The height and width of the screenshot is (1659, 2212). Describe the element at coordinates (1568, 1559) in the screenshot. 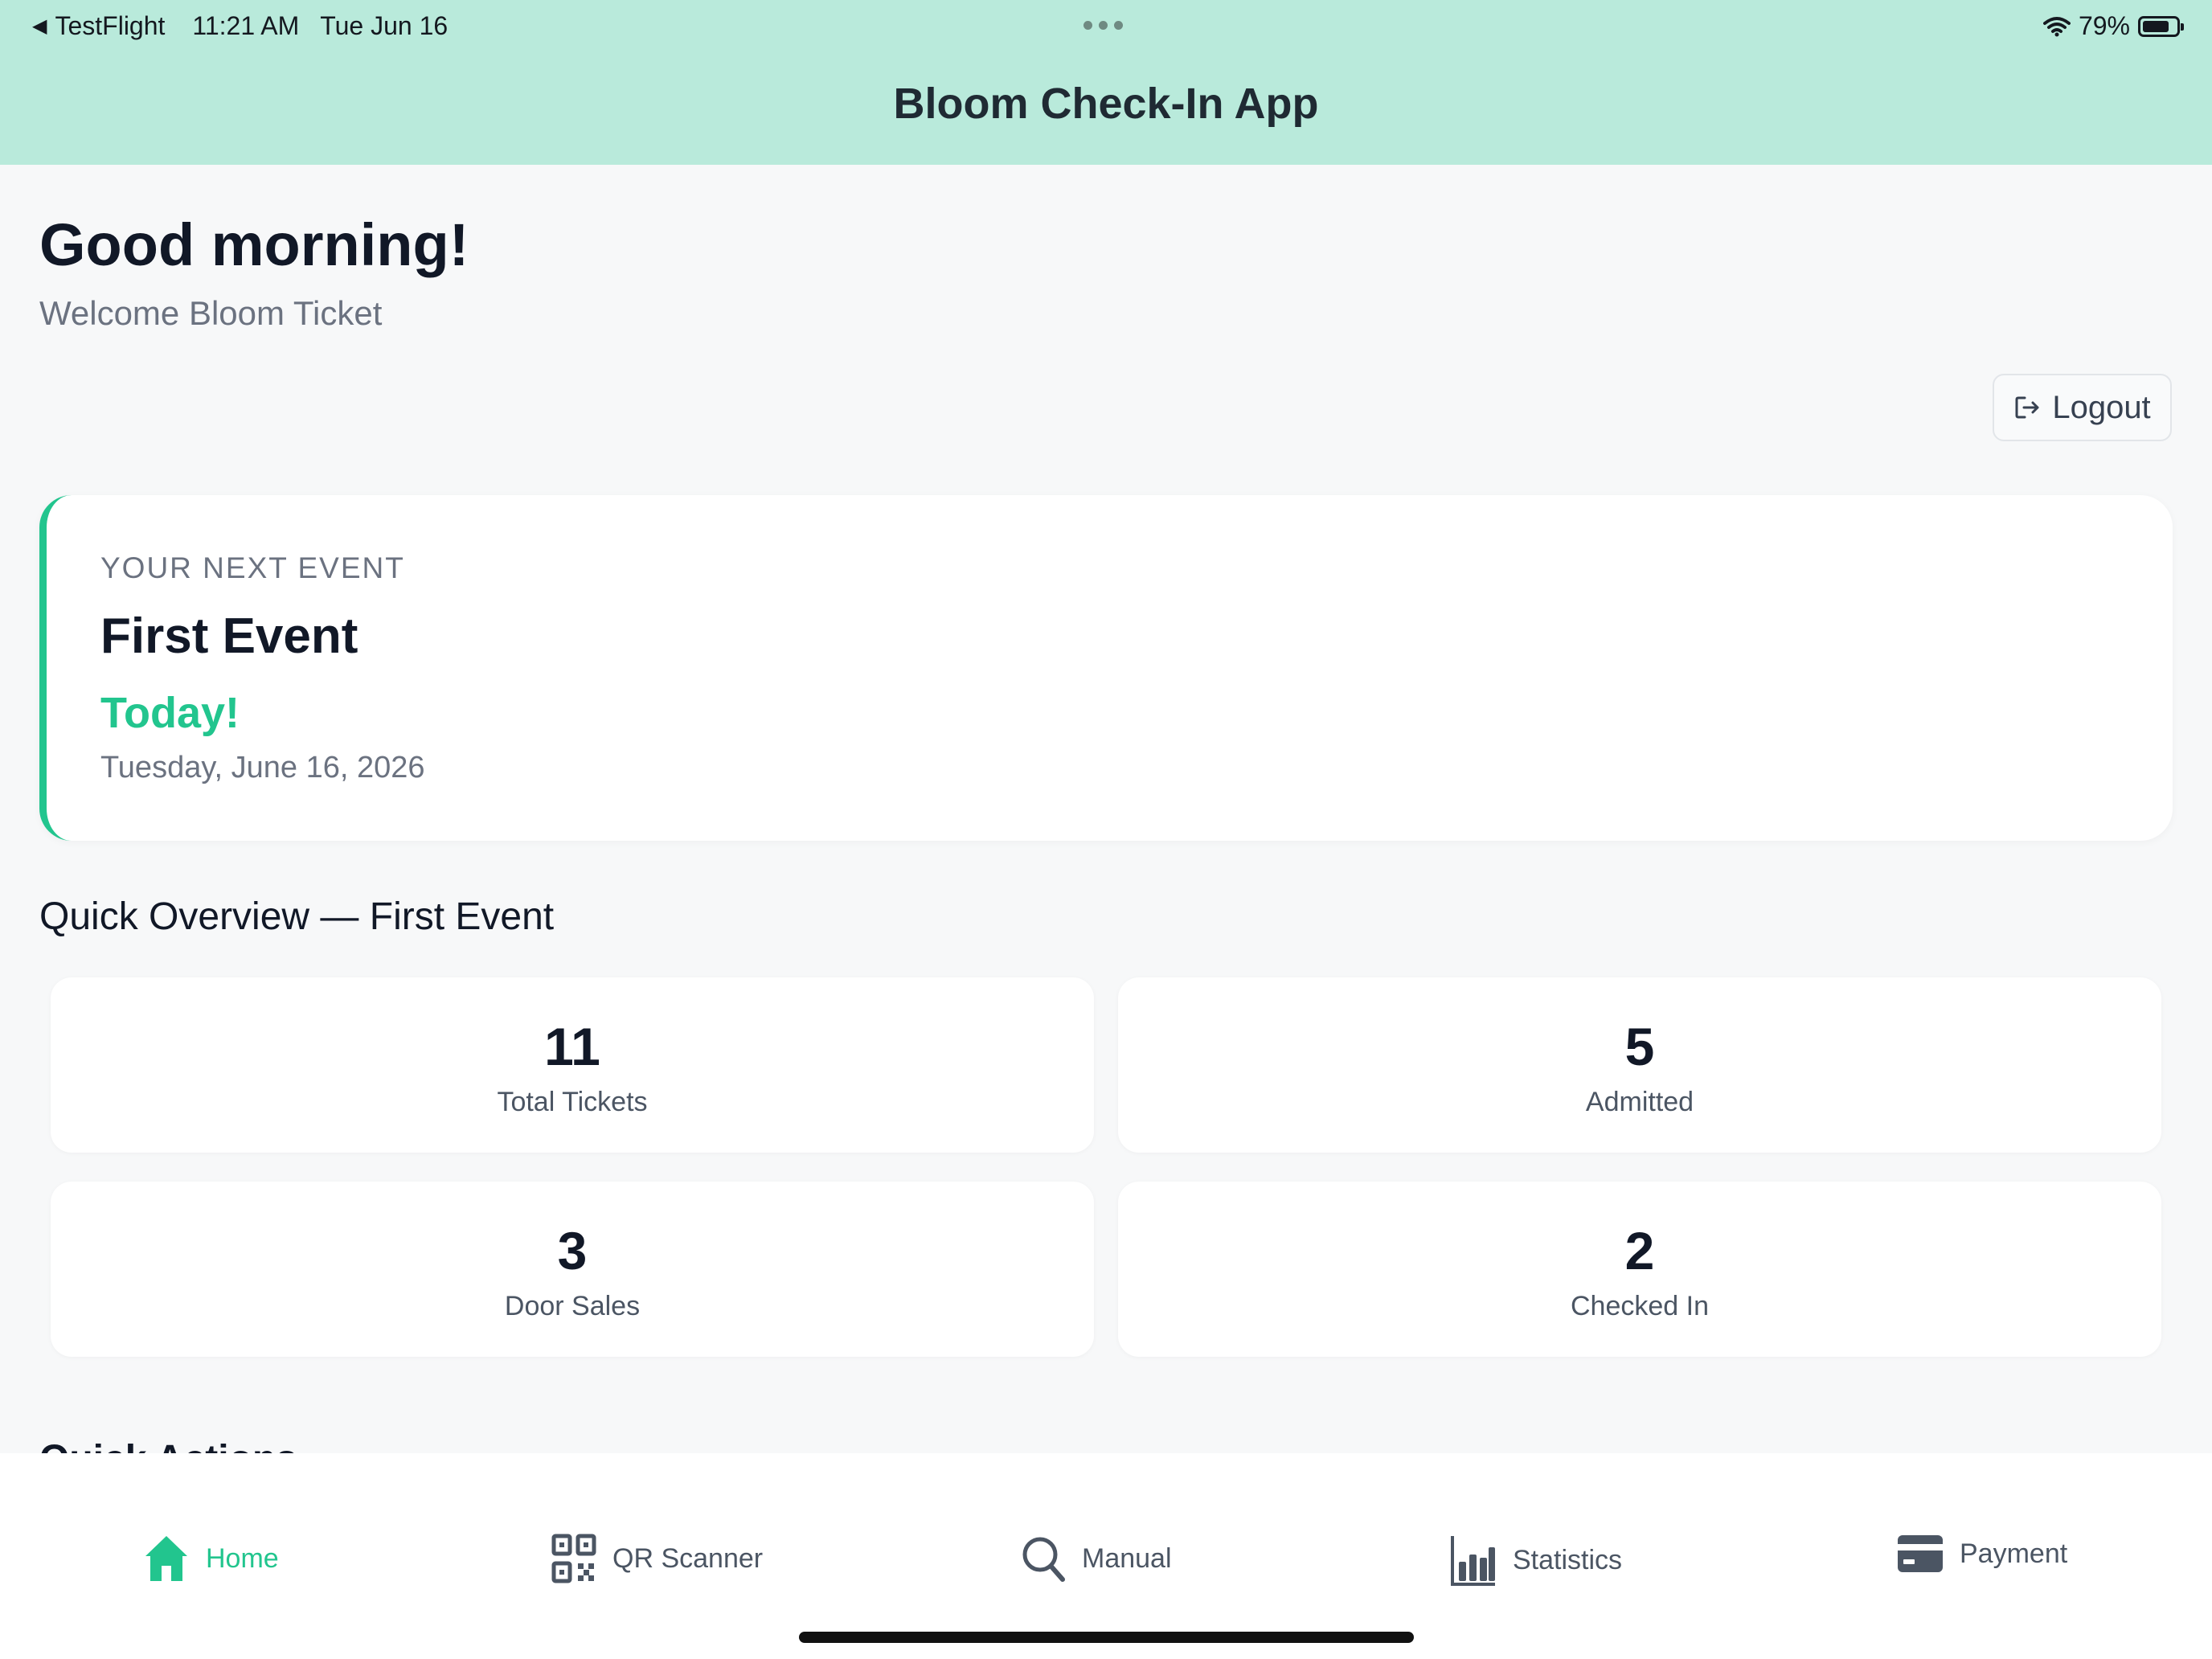

I see `tab-label: Statistics` at that location.